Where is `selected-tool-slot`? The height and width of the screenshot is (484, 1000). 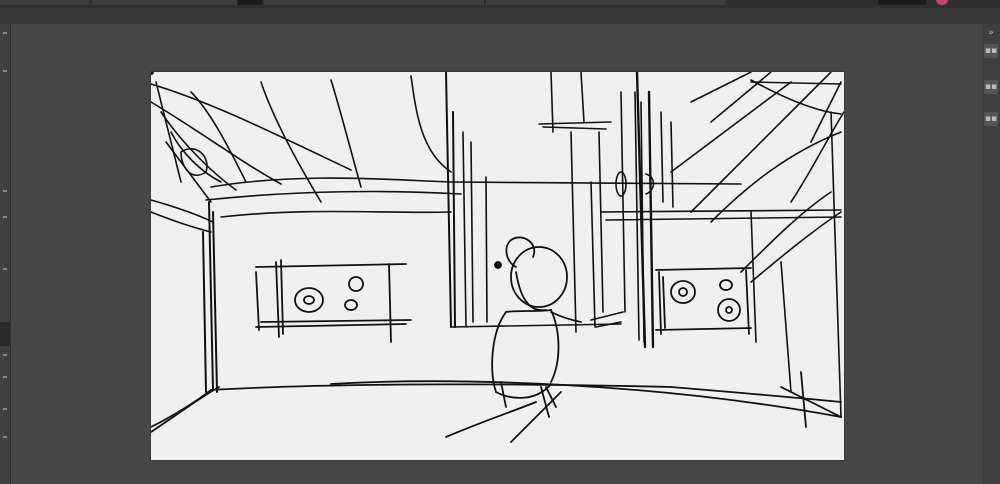
selected-tool-slot is located at coordinates (5, 334).